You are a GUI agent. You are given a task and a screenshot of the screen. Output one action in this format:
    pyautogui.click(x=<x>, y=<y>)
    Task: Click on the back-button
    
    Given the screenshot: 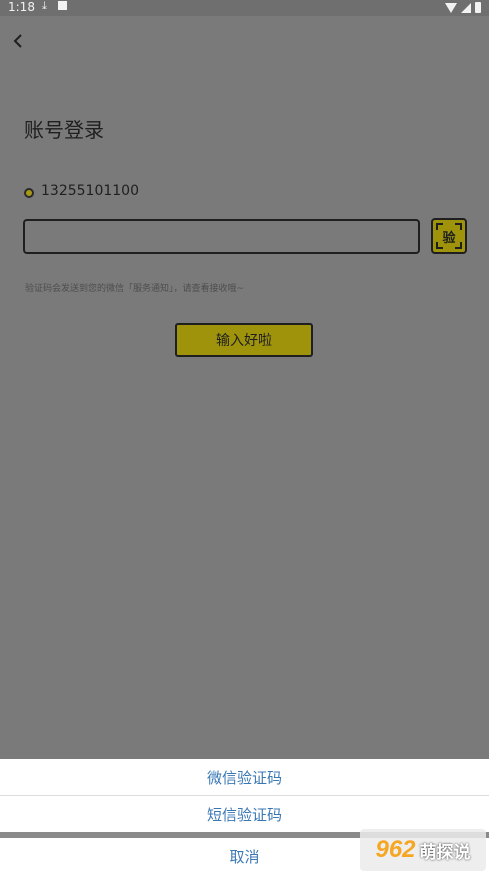 What is the action you would take?
    pyautogui.click(x=19, y=40)
    